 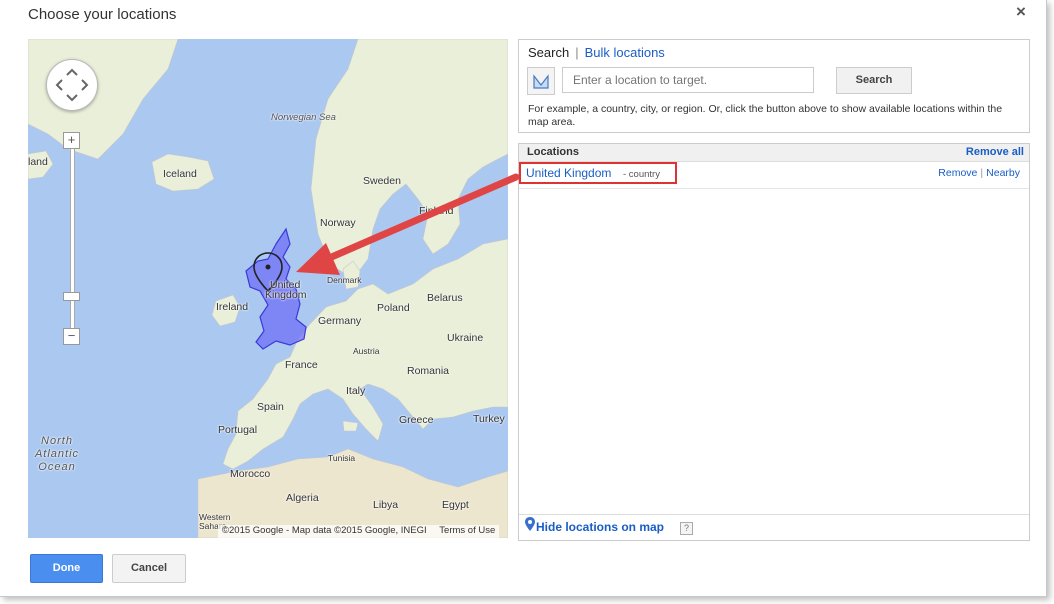 I want to click on map-label-poland: Poland, so click(x=393, y=308).